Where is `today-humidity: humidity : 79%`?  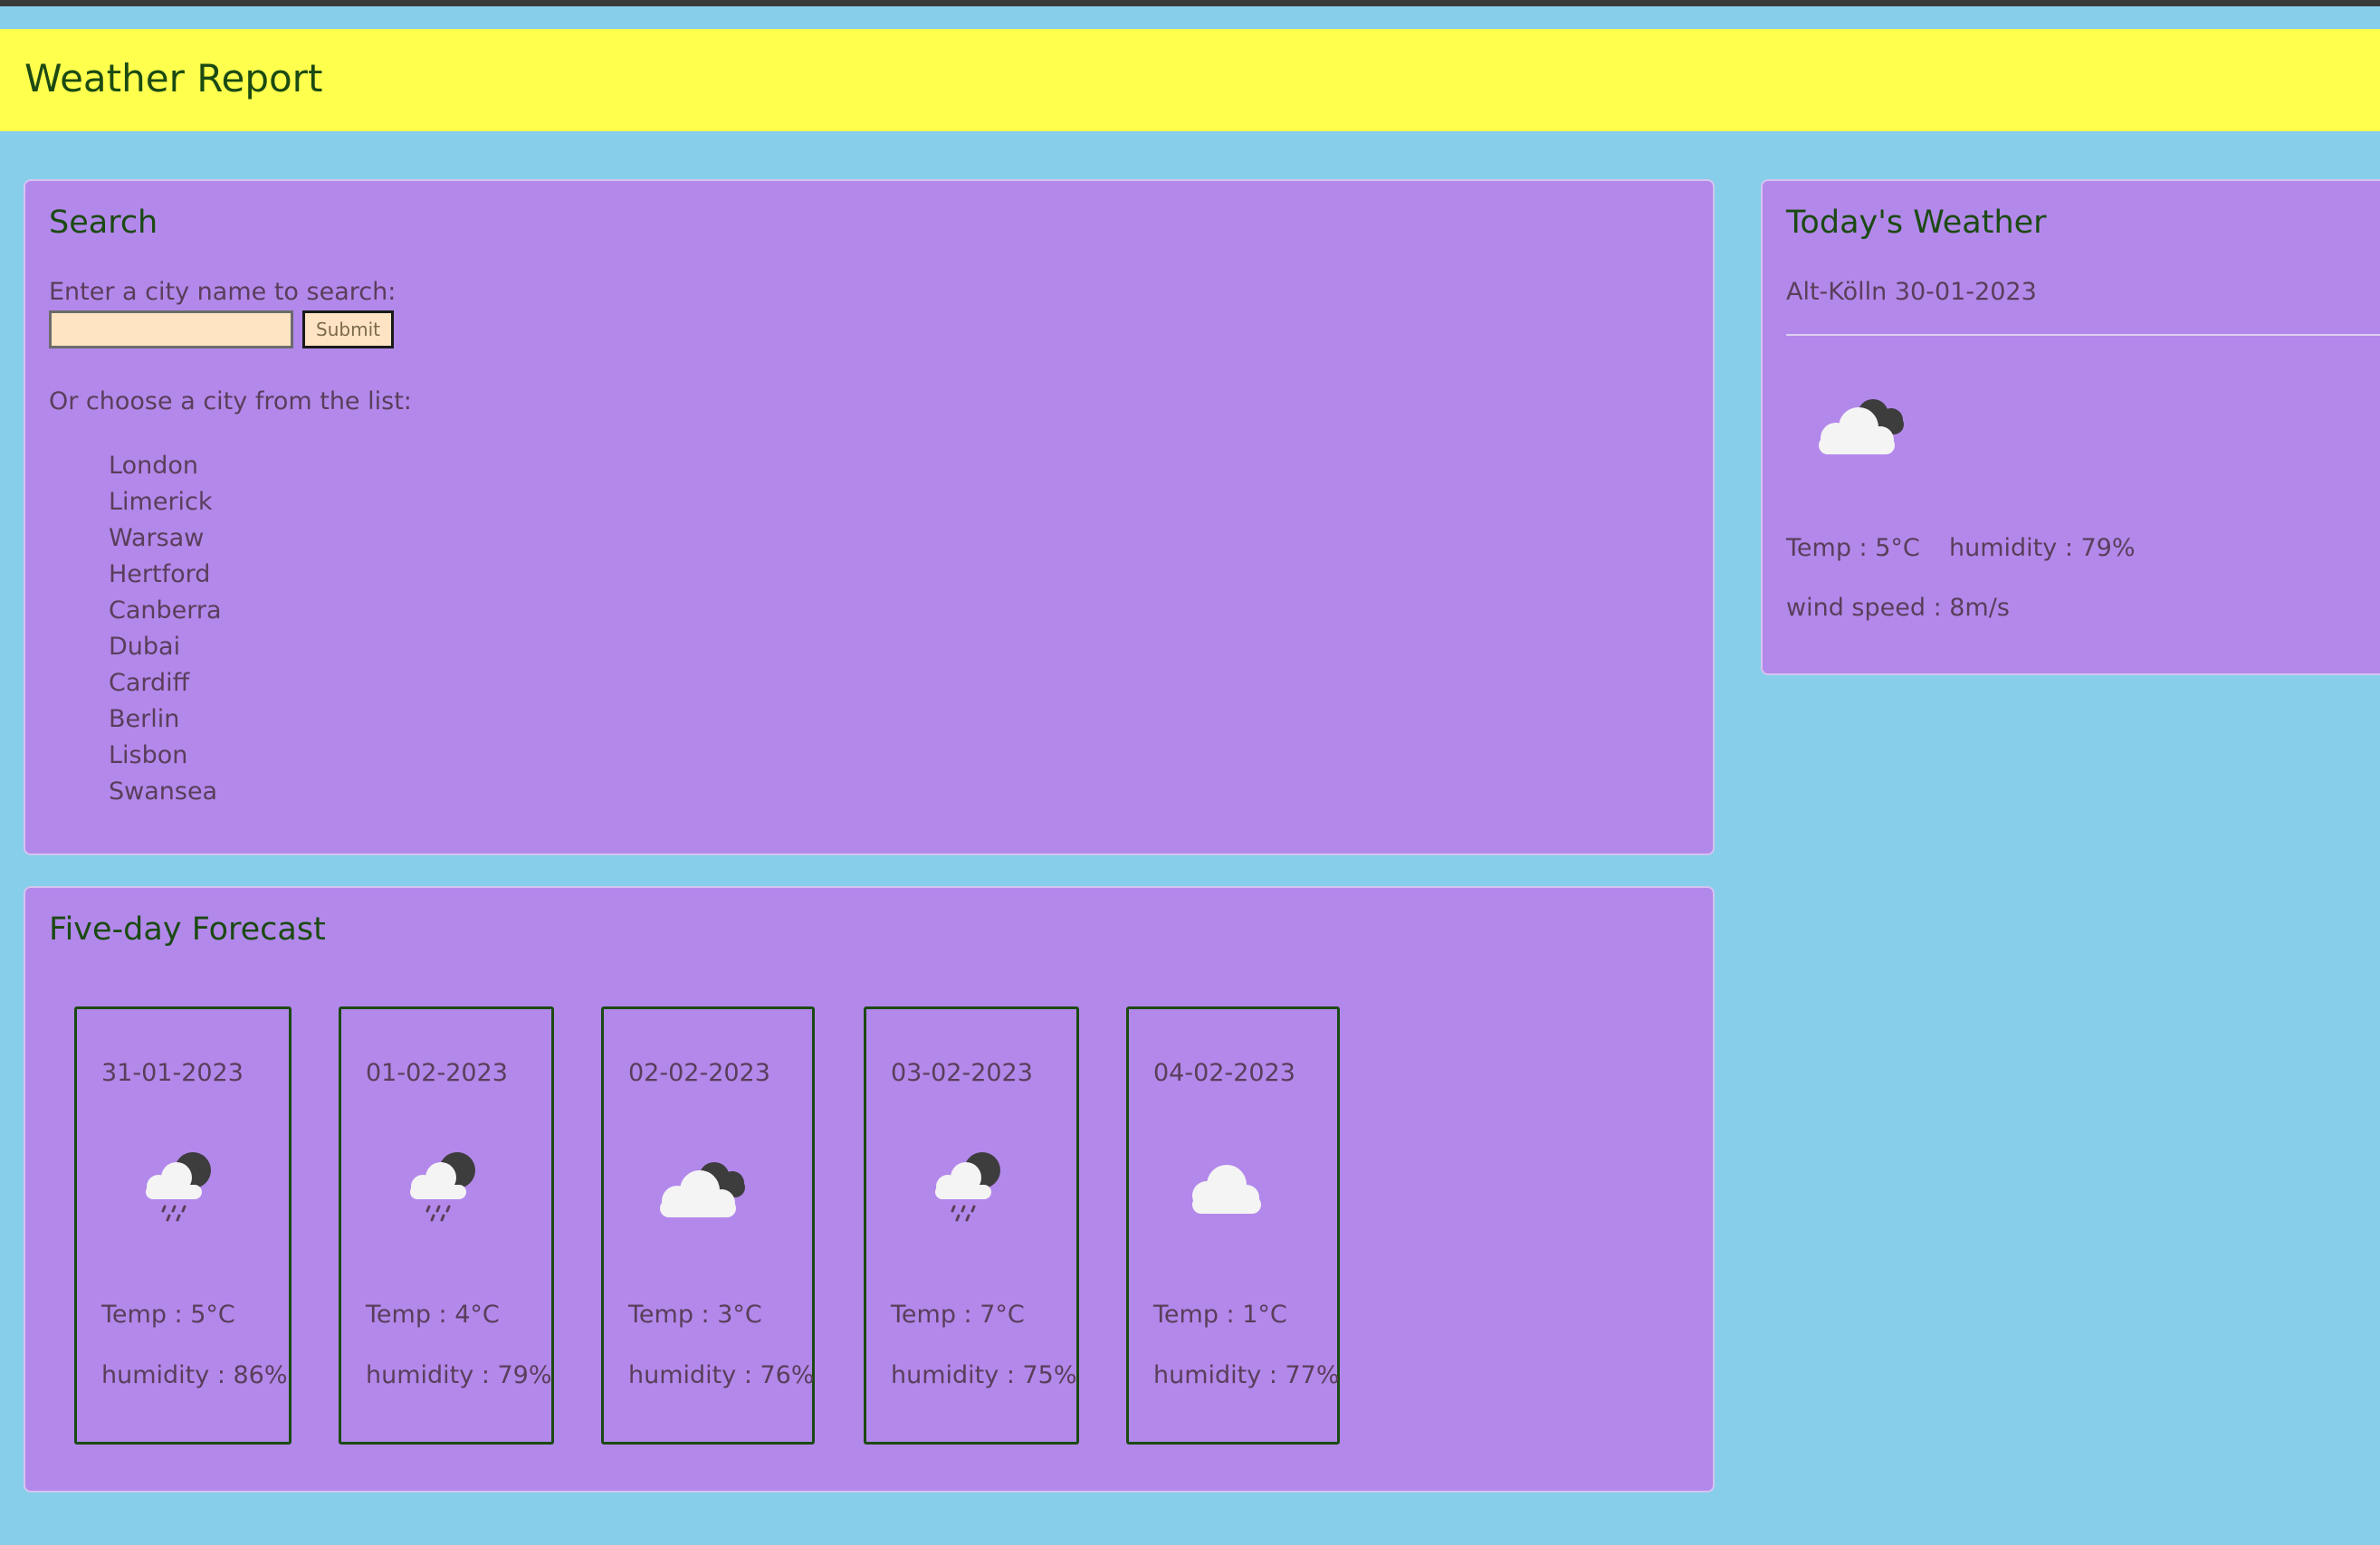
today-humidity: humidity : 79% is located at coordinates (2043, 548).